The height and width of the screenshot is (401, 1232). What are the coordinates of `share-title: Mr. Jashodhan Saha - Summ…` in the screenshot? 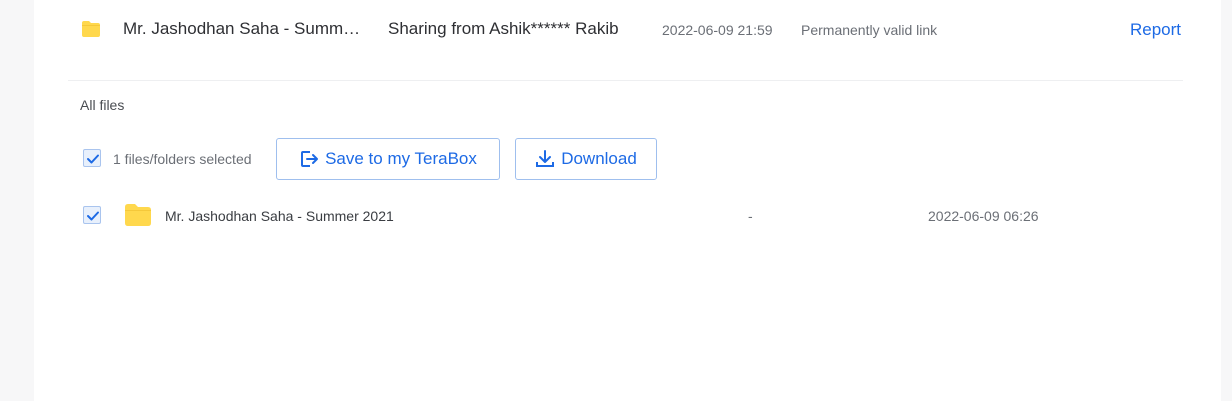 It's located at (242, 28).